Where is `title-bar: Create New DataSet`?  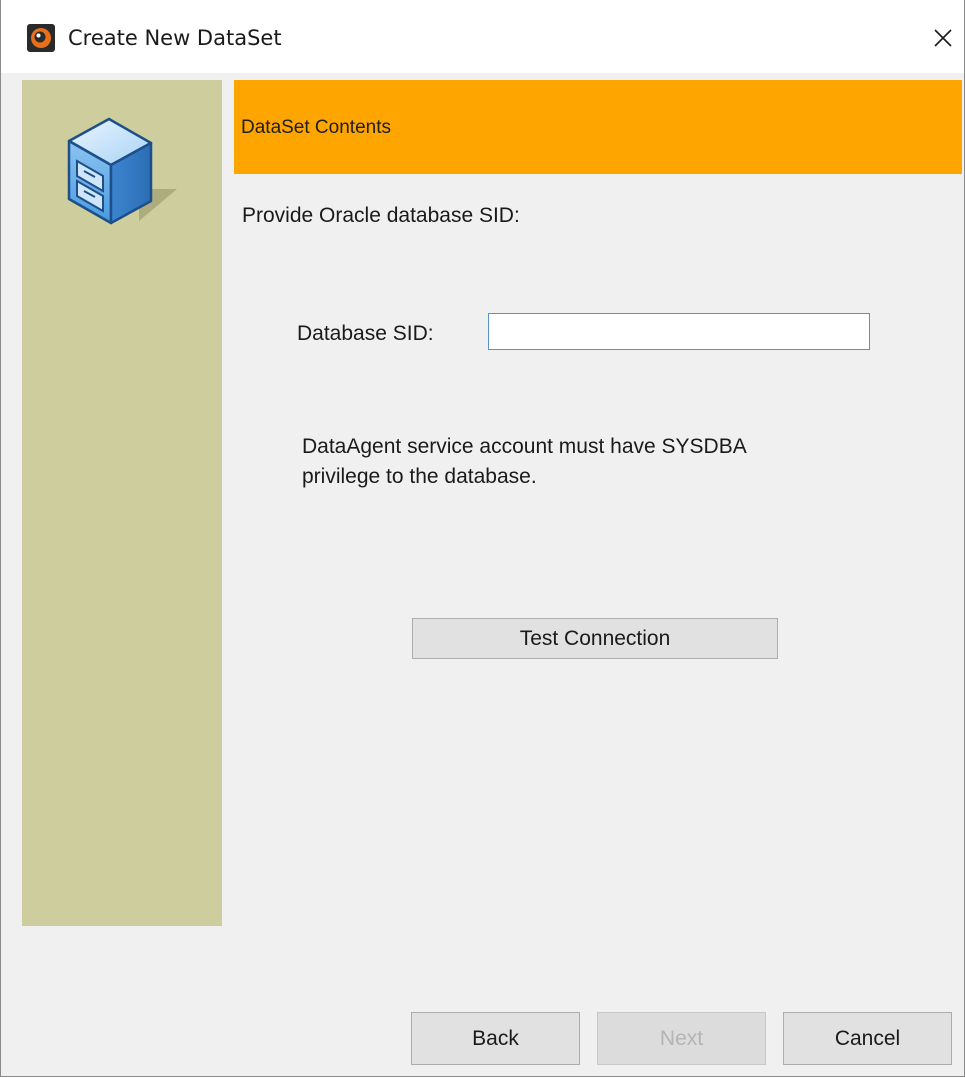 title-bar: Create New DataSet is located at coordinates (482, 36).